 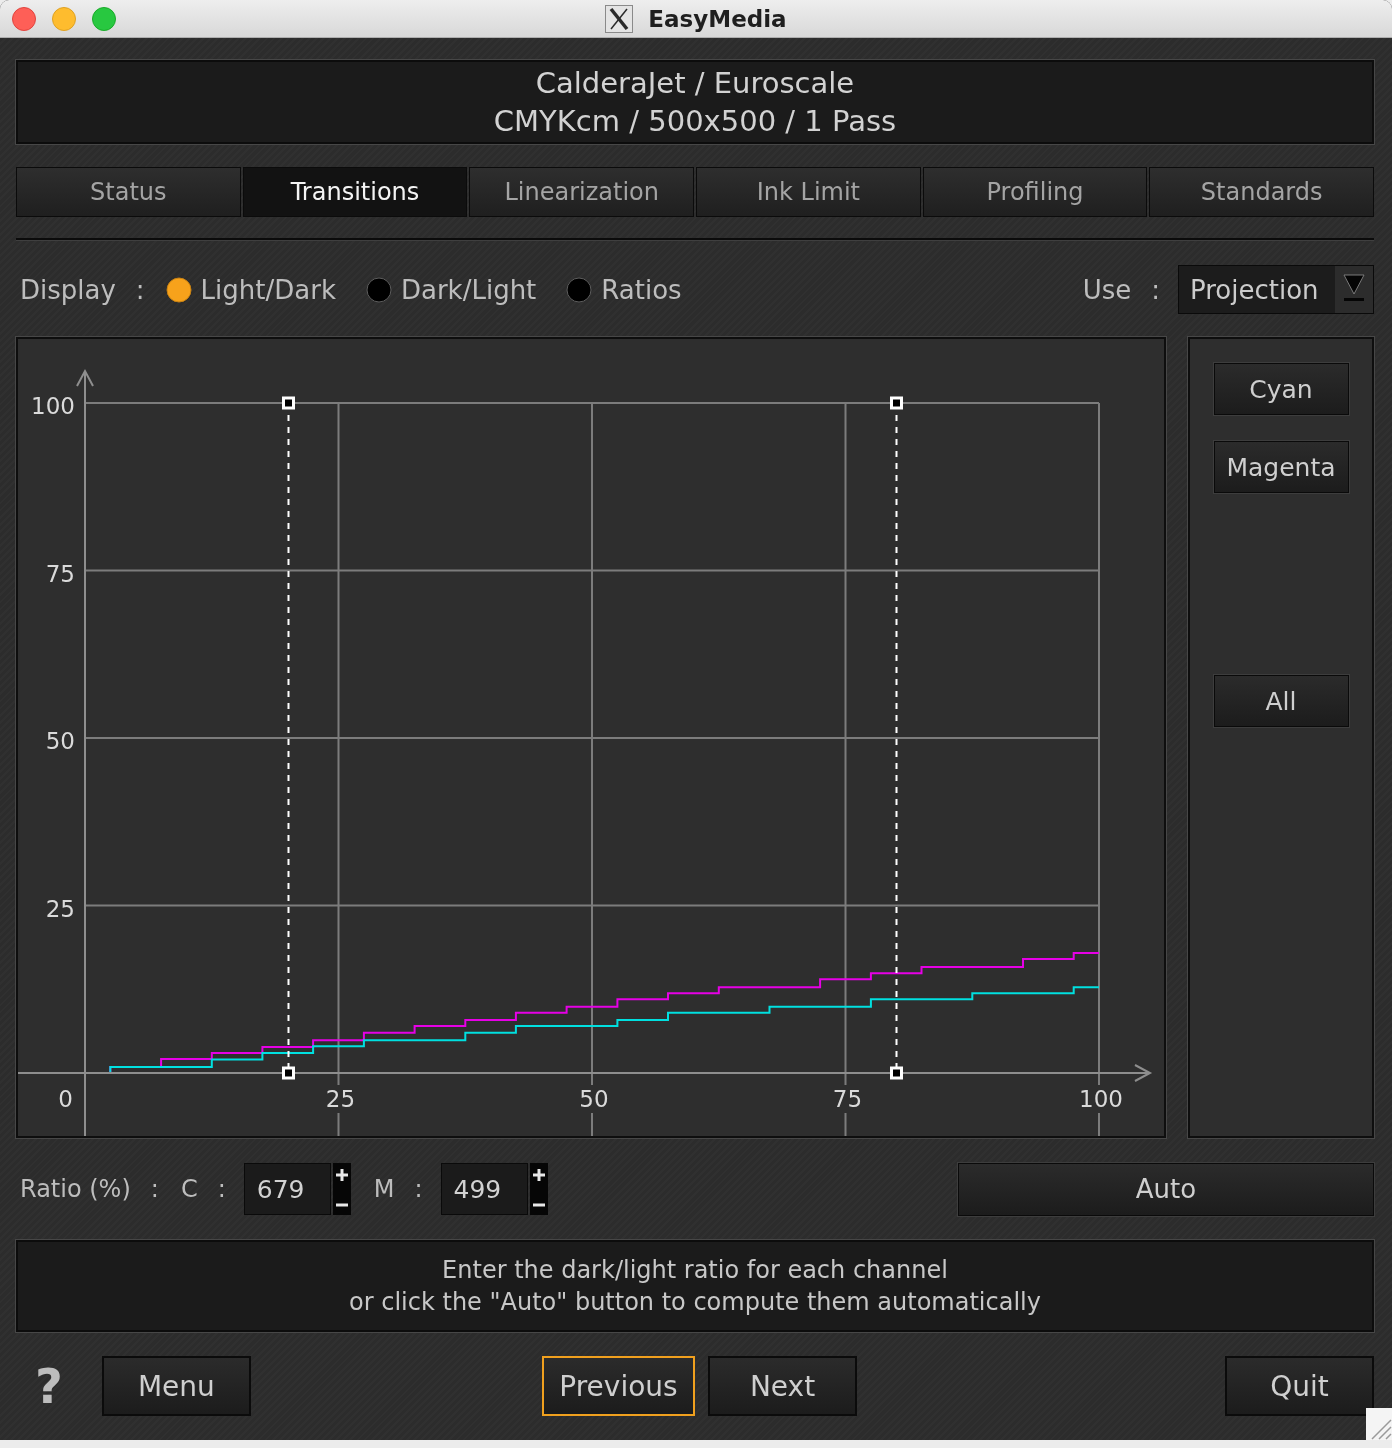 What do you see at coordinates (624, 289) in the screenshot?
I see `radio-button: Ratios` at bounding box center [624, 289].